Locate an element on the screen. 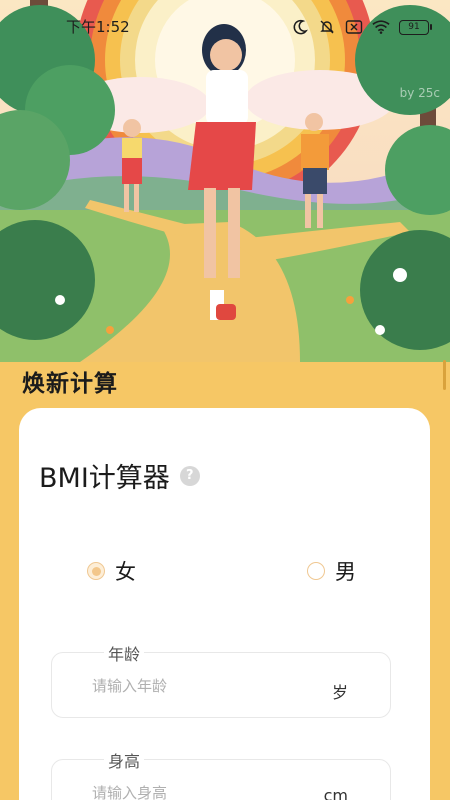 Image resolution: width=450 pixels, height=800 pixels. status-icons: 91 is located at coordinates (361, 27).